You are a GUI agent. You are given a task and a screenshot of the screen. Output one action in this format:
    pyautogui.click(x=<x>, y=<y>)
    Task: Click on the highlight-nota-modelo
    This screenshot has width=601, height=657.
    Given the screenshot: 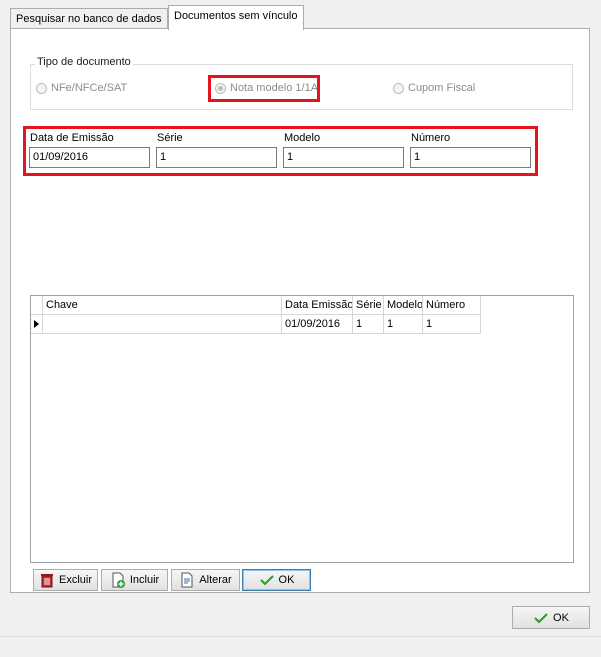 What is the action you would take?
    pyautogui.click(x=264, y=88)
    